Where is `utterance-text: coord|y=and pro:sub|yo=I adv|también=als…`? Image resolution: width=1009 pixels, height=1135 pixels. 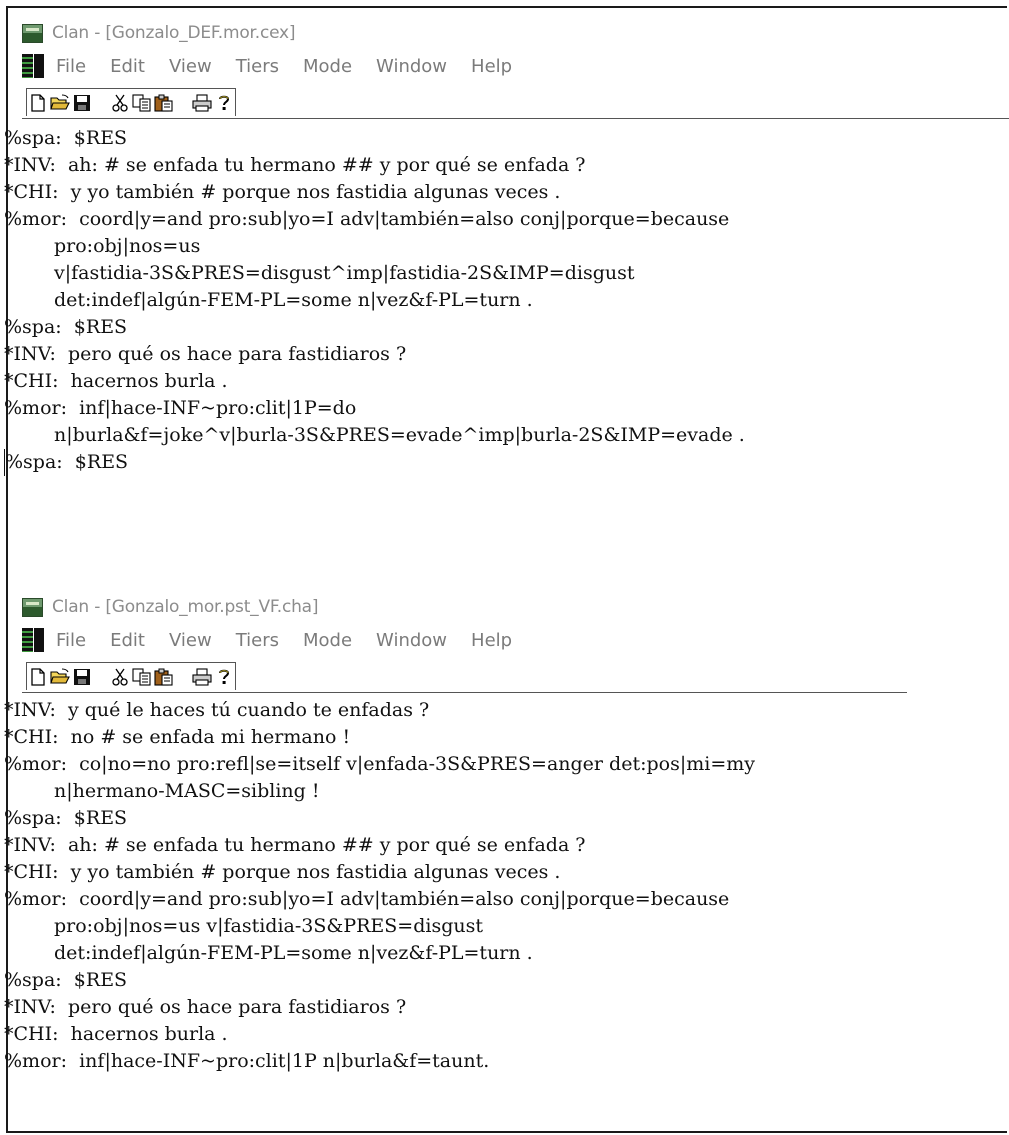 utterance-text: coord|y=and pro:sub|yo=I adv|también=als… is located at coordinates (404, 899).